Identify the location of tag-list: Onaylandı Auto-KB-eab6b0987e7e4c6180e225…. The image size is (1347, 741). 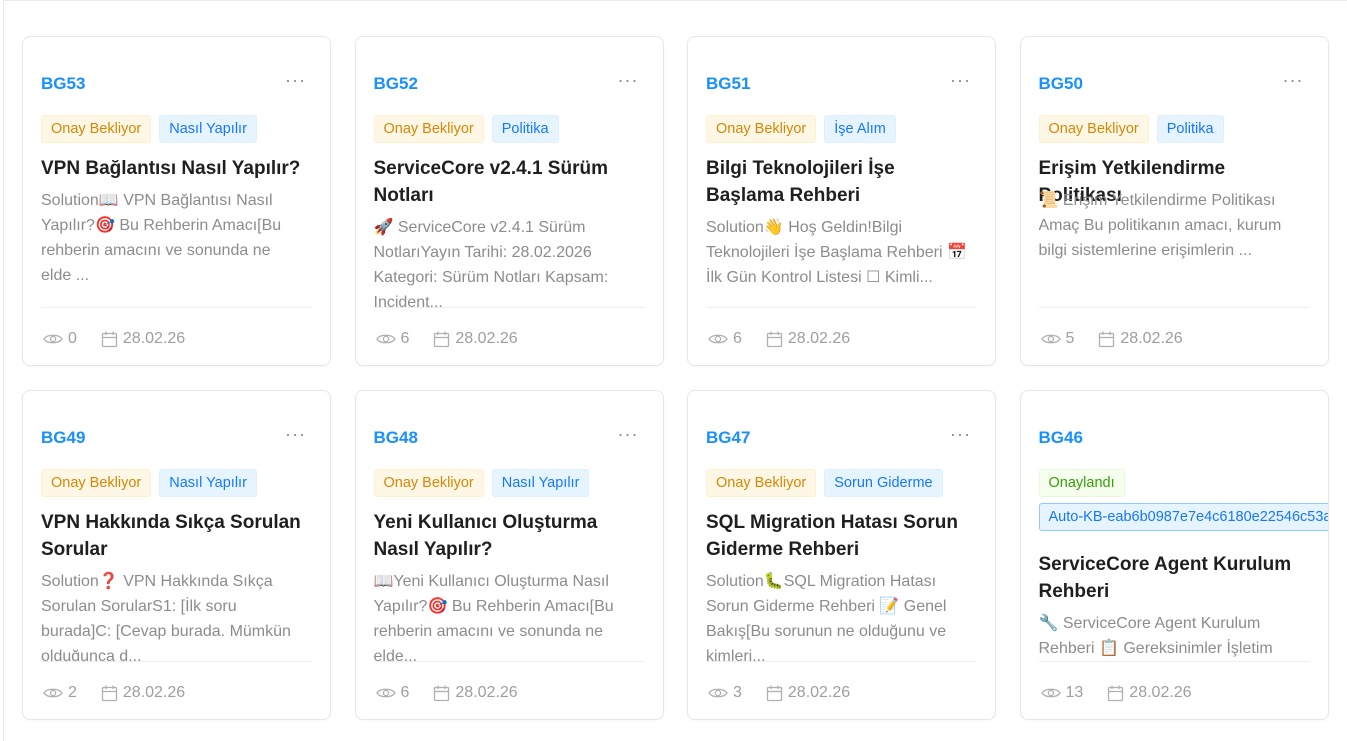
(1183, 504).